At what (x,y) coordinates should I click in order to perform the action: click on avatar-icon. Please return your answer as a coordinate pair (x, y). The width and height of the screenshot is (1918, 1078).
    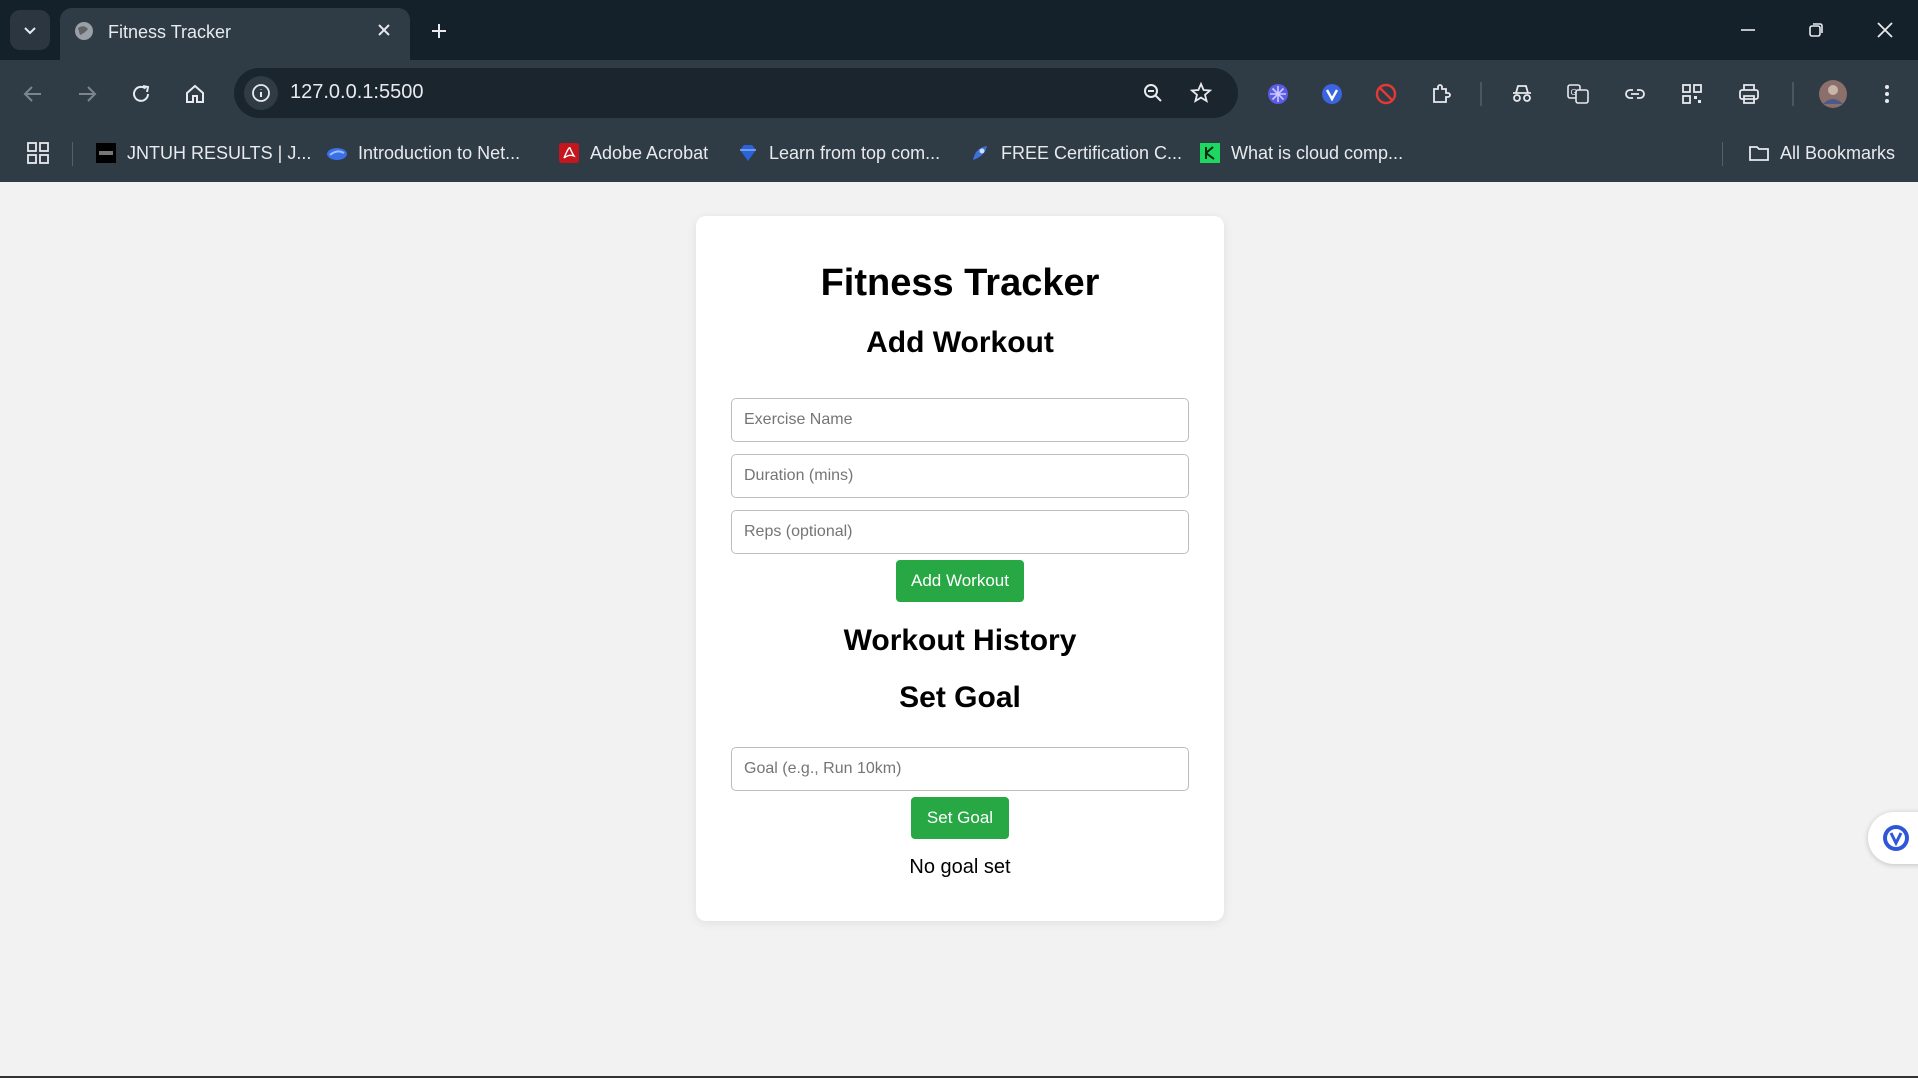
    Looking at the image, I should click on (1833, 94).